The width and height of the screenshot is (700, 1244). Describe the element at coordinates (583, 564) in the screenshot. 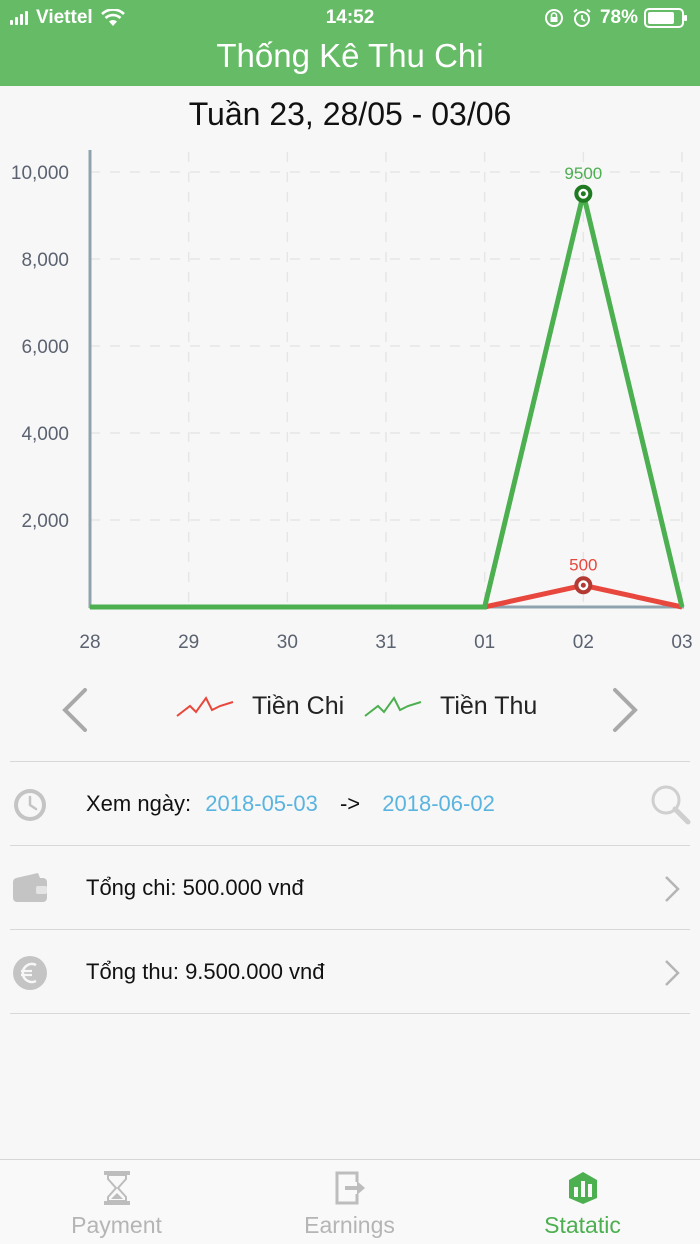

I see `data-label: 500` at that location.